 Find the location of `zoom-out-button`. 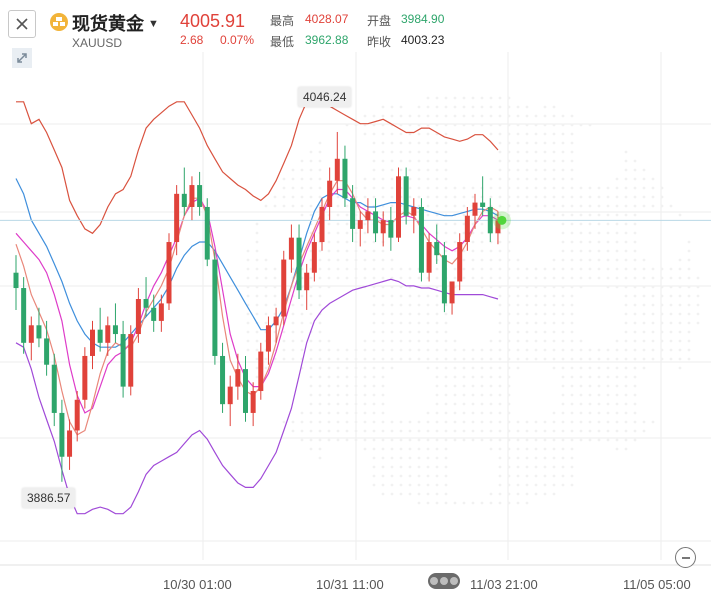

zoom-out-button is located at coordinates (685, 557).